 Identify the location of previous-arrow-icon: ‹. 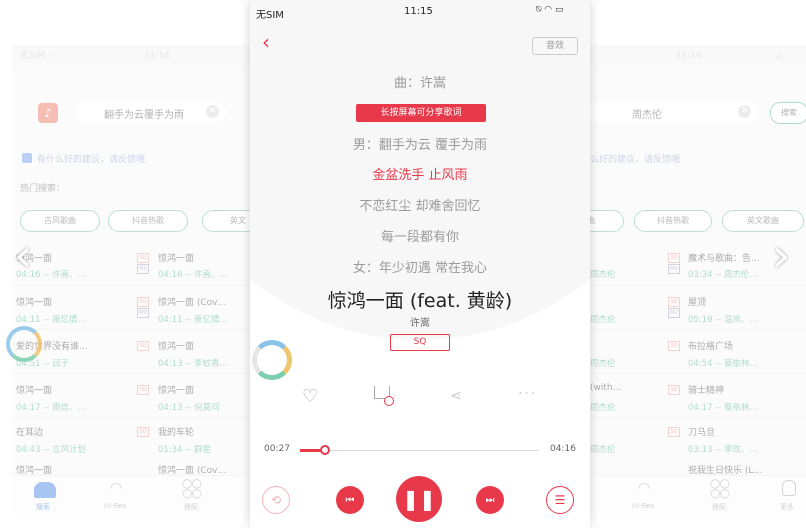
(23, 255).